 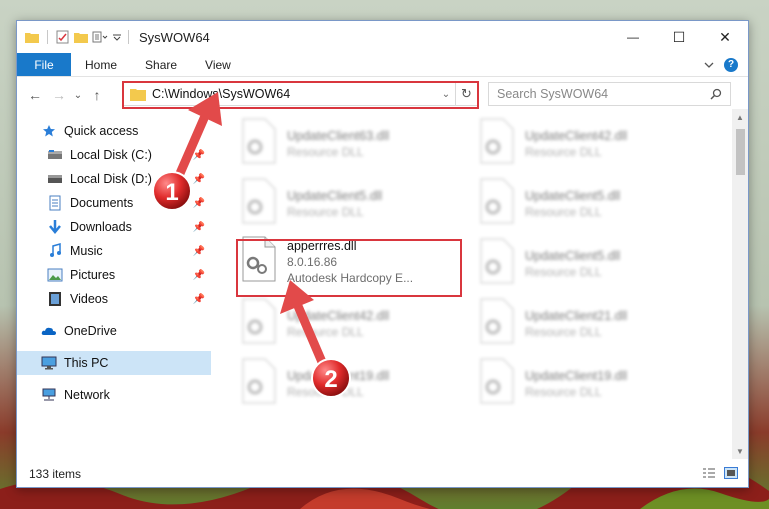 What do you see at coordinates (102, 203) in the screenshot?
I see `sidebar-item-label: Documents` at bounding box center [102, 203].